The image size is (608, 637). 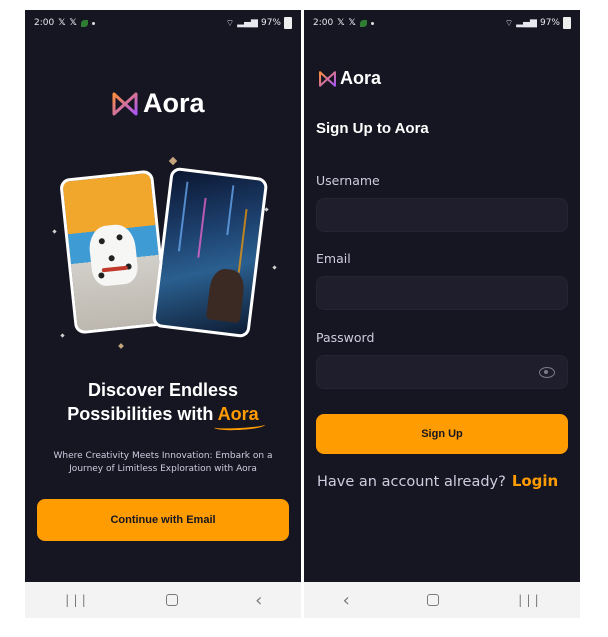 I want to click on dalmatian-photo-card, so click(x=114, y=252).